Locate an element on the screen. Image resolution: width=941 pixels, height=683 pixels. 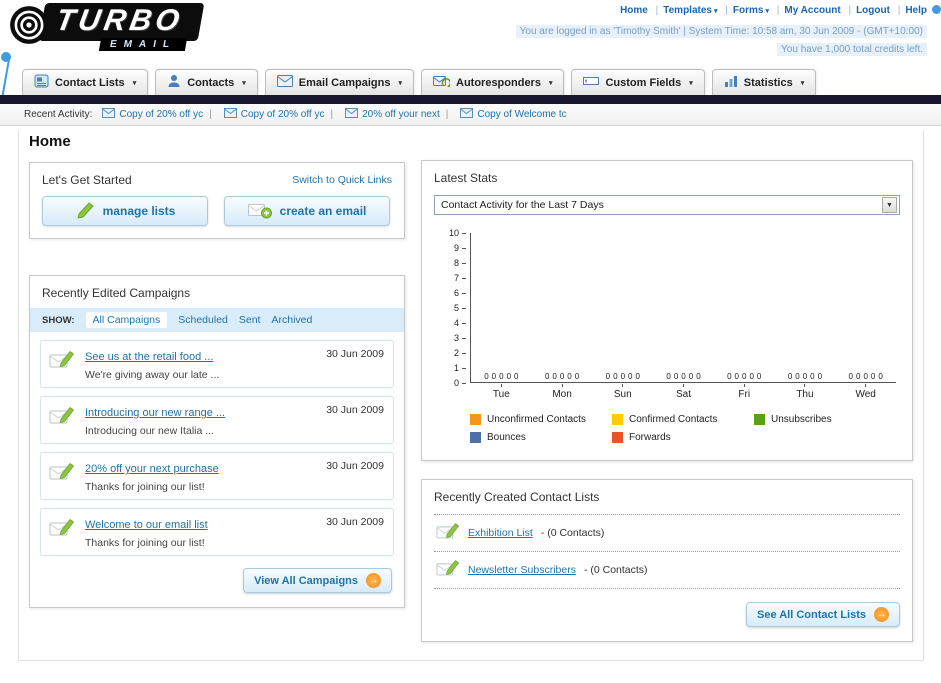
tab-contacts: Contacts ▾ is located at coordinates (206, 82).